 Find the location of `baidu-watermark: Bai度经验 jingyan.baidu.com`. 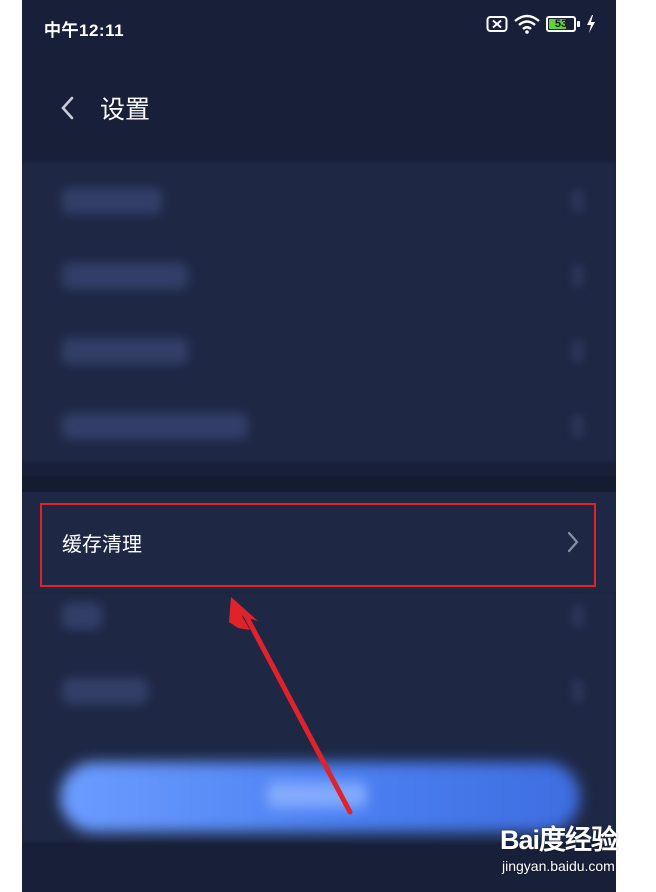

baidu-watermark: Bai度经验 jingyan.baidu.com is located at coordinates (575, 853).